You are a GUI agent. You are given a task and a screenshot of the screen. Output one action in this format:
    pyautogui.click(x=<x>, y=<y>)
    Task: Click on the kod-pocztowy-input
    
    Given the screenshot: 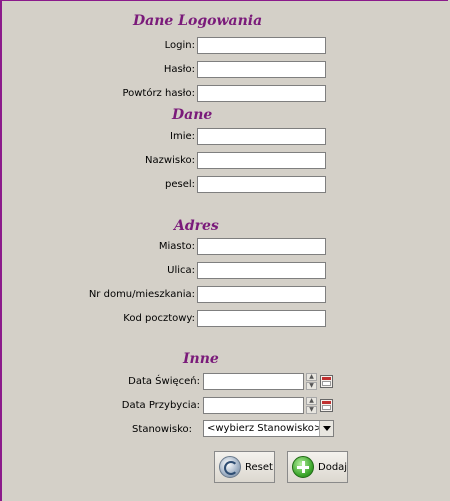 What is the action you would take?
    pyautogui.click(x=261, y=318)
    